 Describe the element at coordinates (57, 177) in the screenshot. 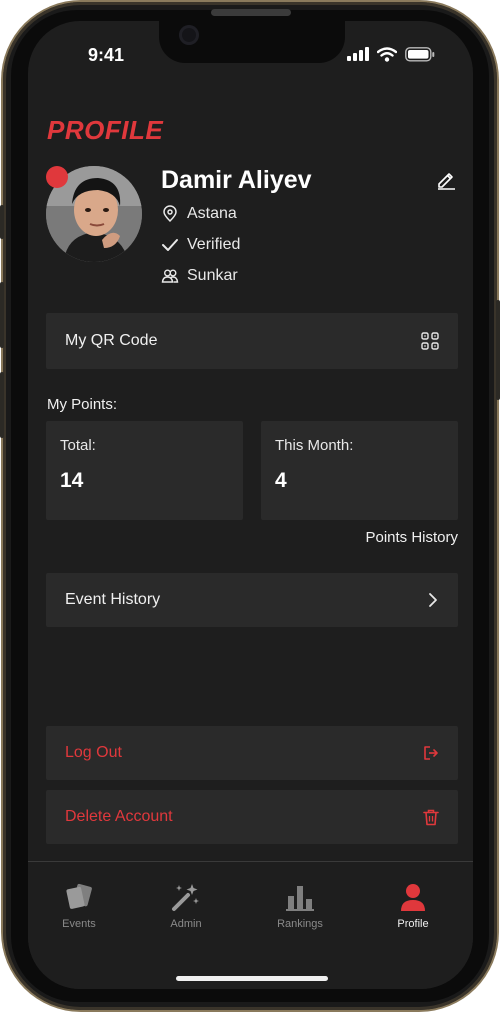

I see `status-dot` at that location.